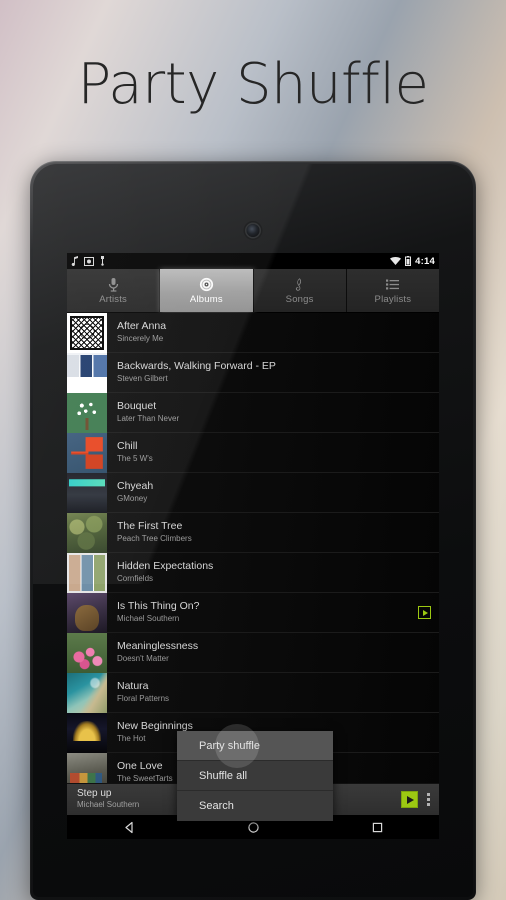  I want to click on album-meta: Bouquet Later Than Never, so click(273, 412).